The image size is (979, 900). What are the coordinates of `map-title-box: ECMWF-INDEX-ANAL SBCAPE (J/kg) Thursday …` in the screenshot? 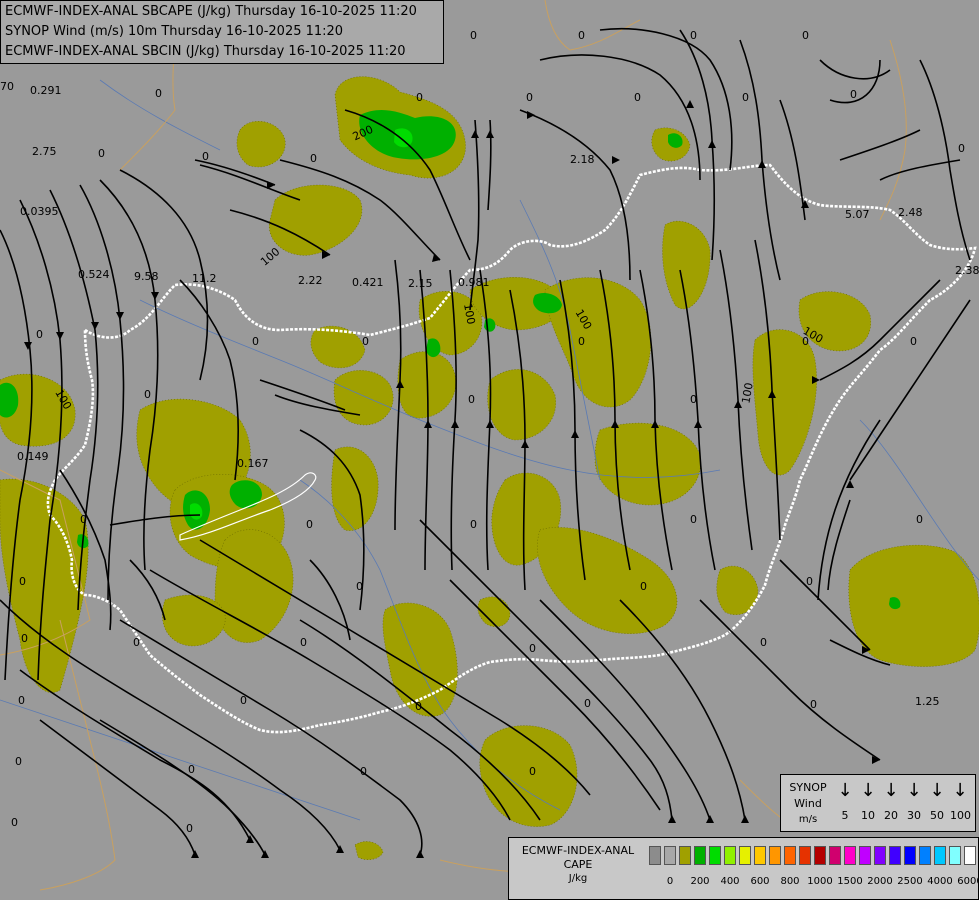 It's located at (222, 32).